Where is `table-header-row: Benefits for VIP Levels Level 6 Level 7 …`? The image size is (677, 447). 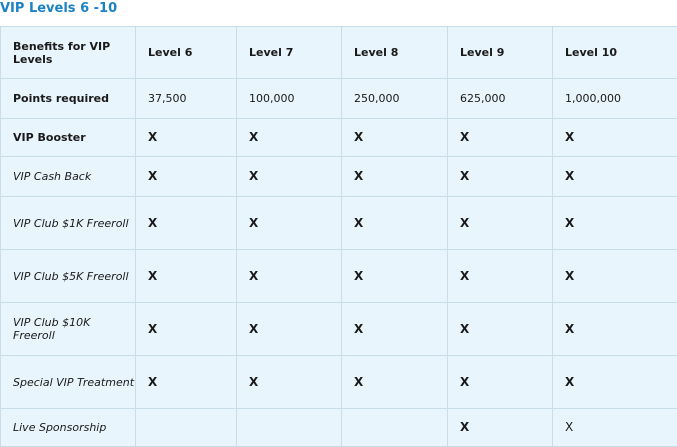
table-header-row: Benefits for VIP Levels Level 6 Level 7 … is located at coordinates (338, 52).